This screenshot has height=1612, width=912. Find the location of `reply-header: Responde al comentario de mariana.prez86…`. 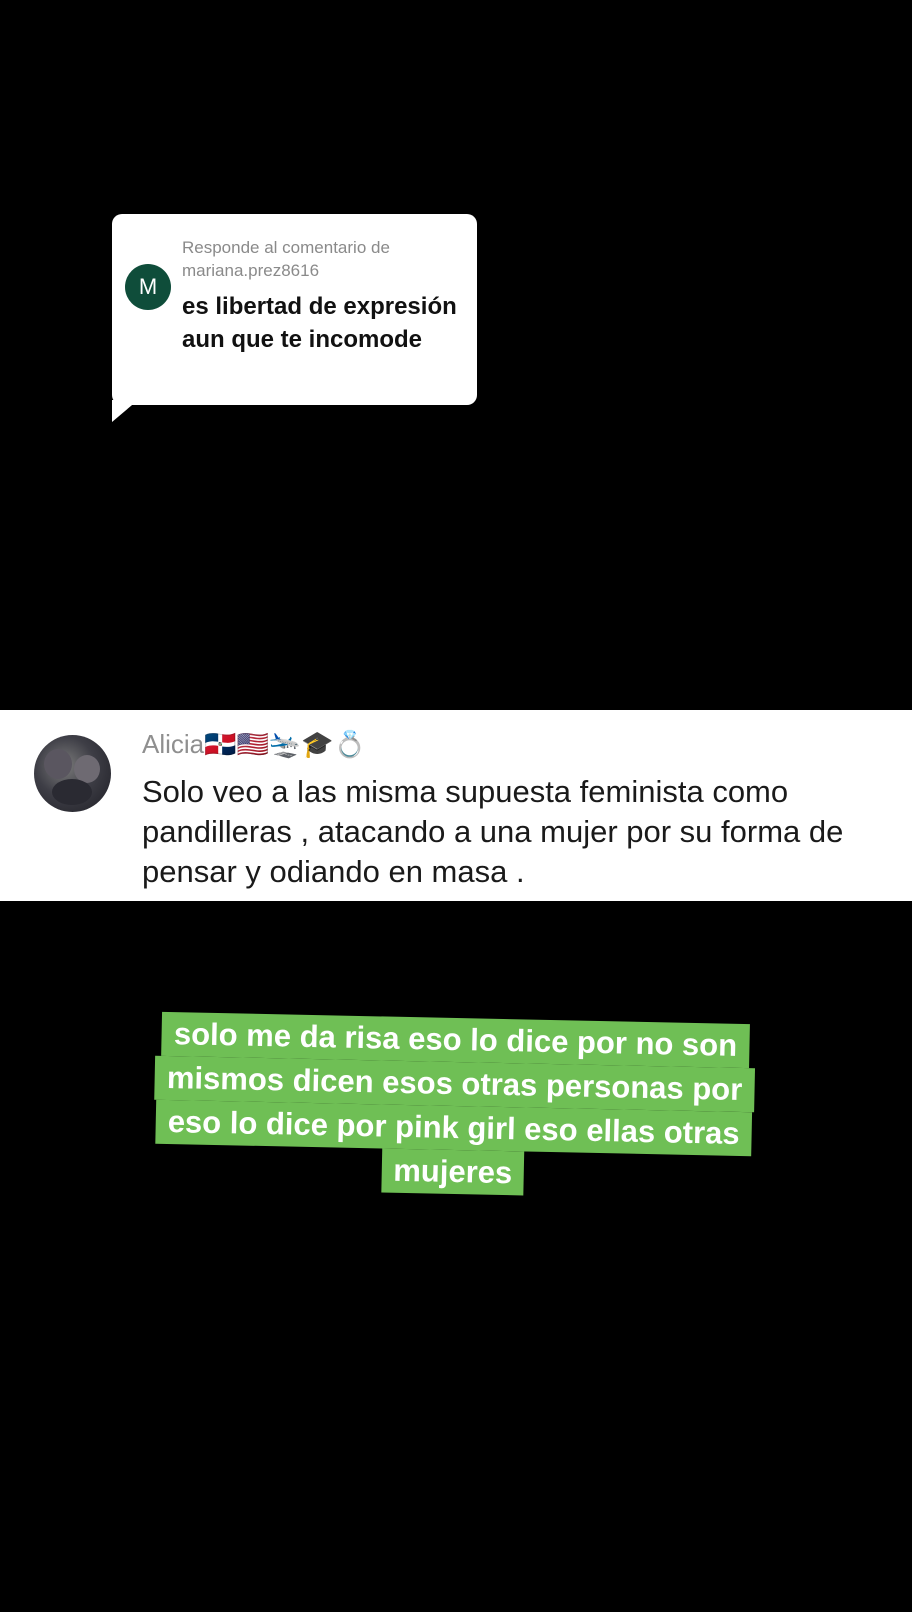

reply-header: Responde al comentario de mariana.prez86… is located at coordinates (322, 259).